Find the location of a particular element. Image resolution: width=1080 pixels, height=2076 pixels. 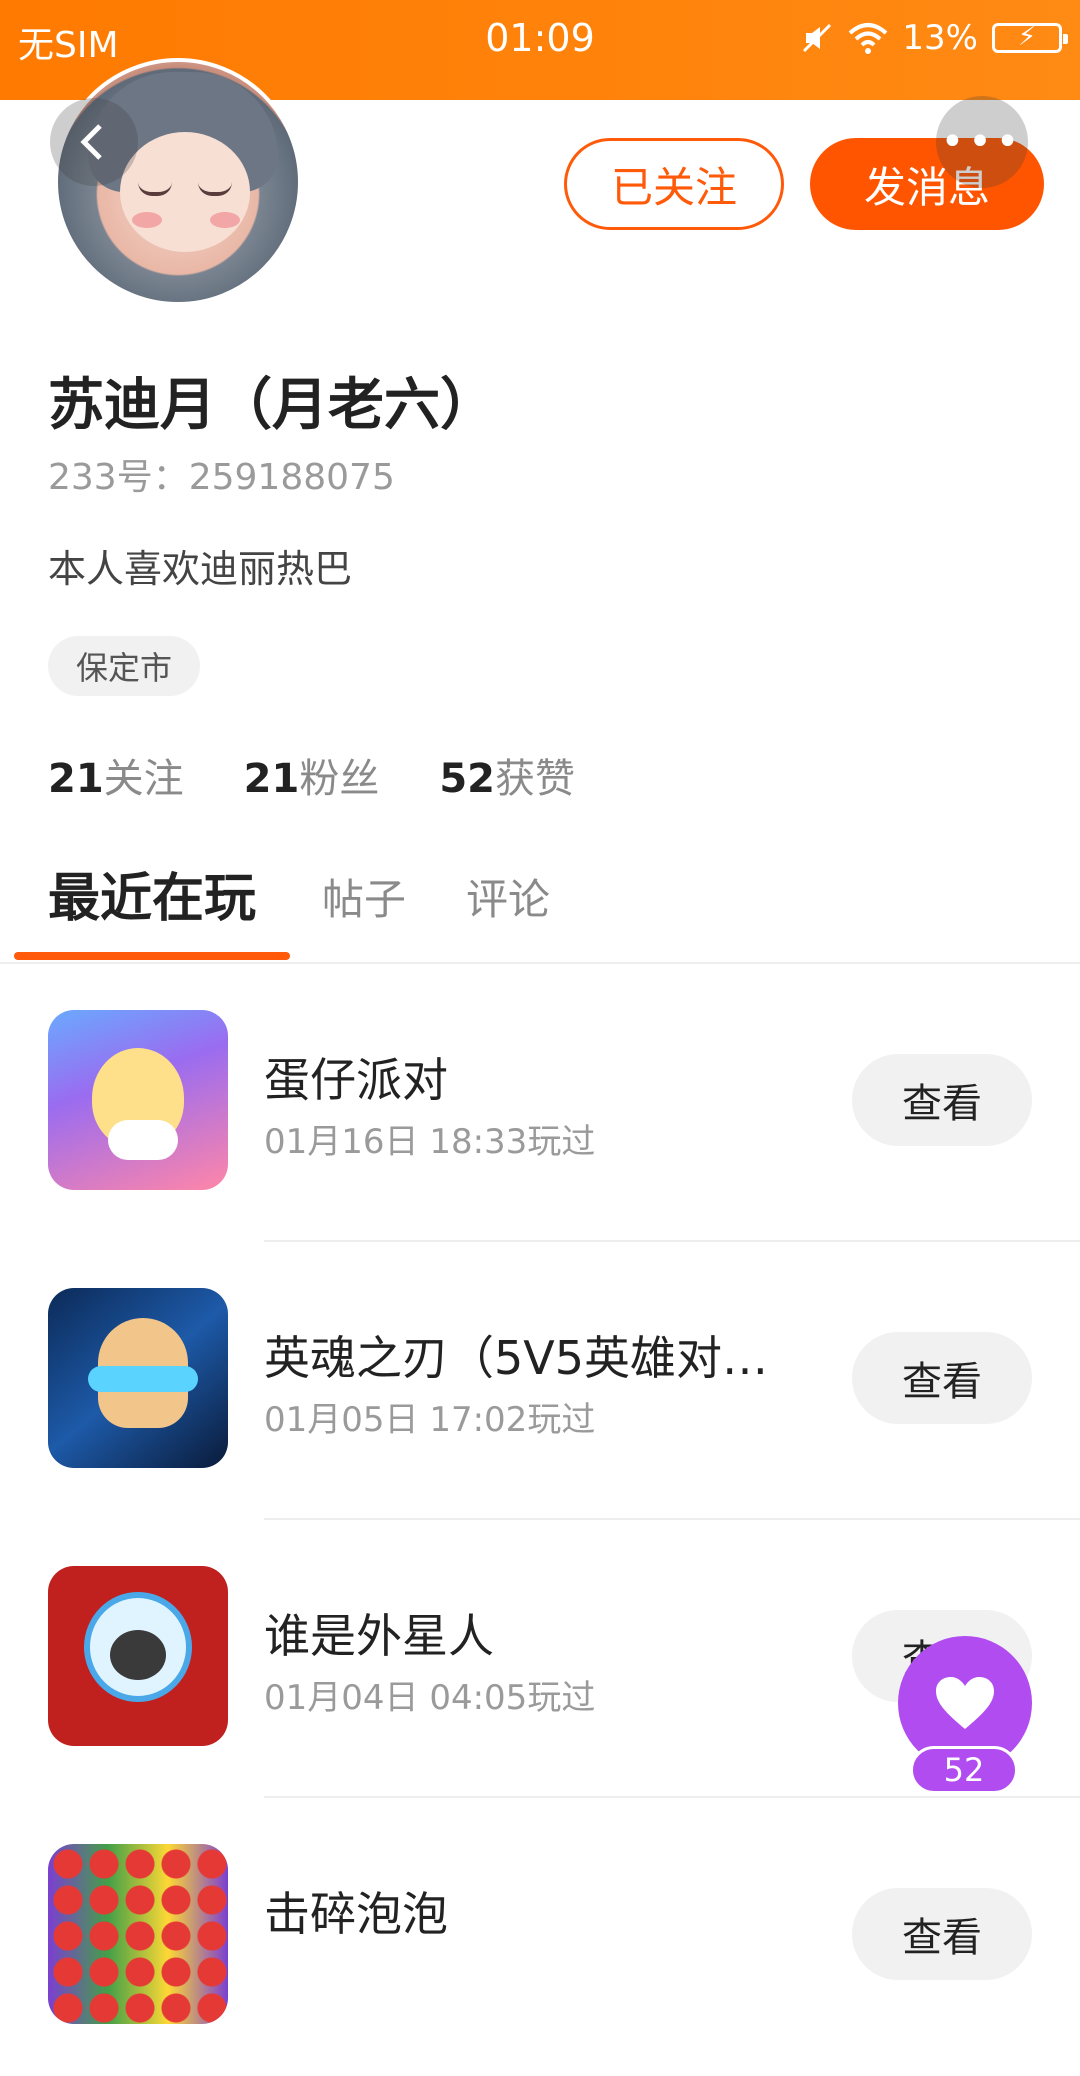

game-played-time: 01月16日 18:33玩过 is located at coordinates (430, 1142).